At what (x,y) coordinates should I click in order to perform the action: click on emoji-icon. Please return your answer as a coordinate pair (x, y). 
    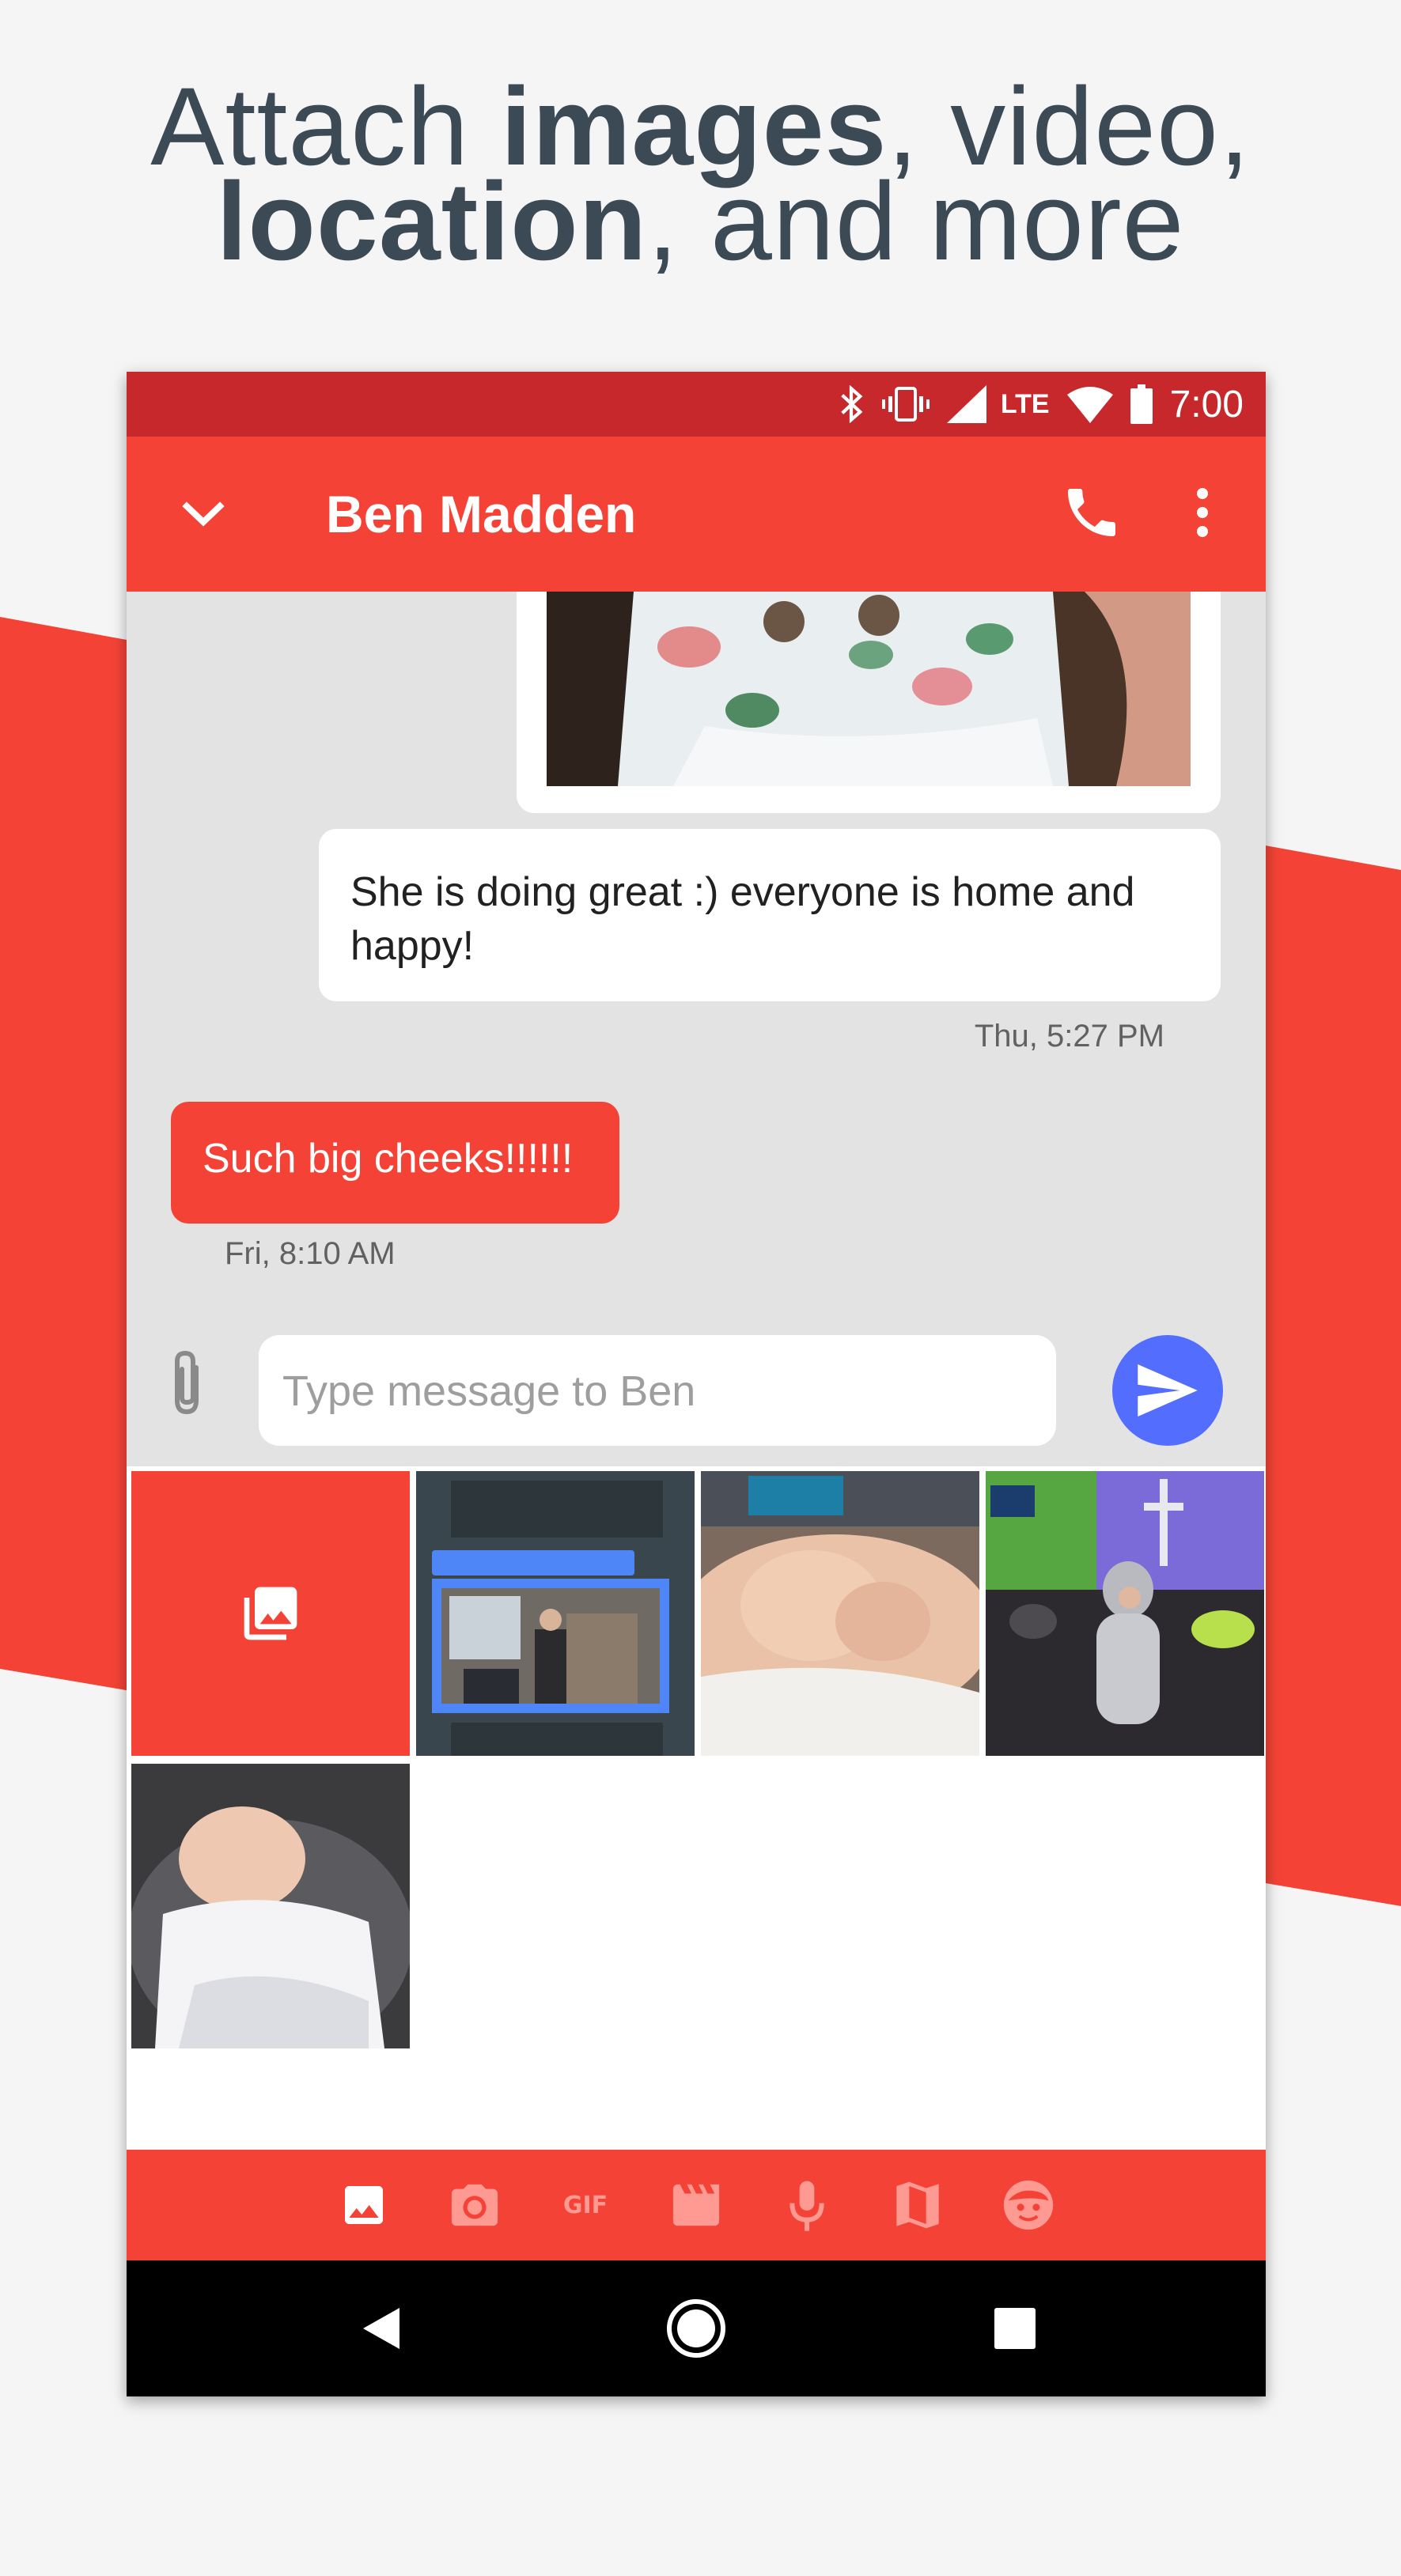
    Looking at the image, I should click on (1028, 2205).